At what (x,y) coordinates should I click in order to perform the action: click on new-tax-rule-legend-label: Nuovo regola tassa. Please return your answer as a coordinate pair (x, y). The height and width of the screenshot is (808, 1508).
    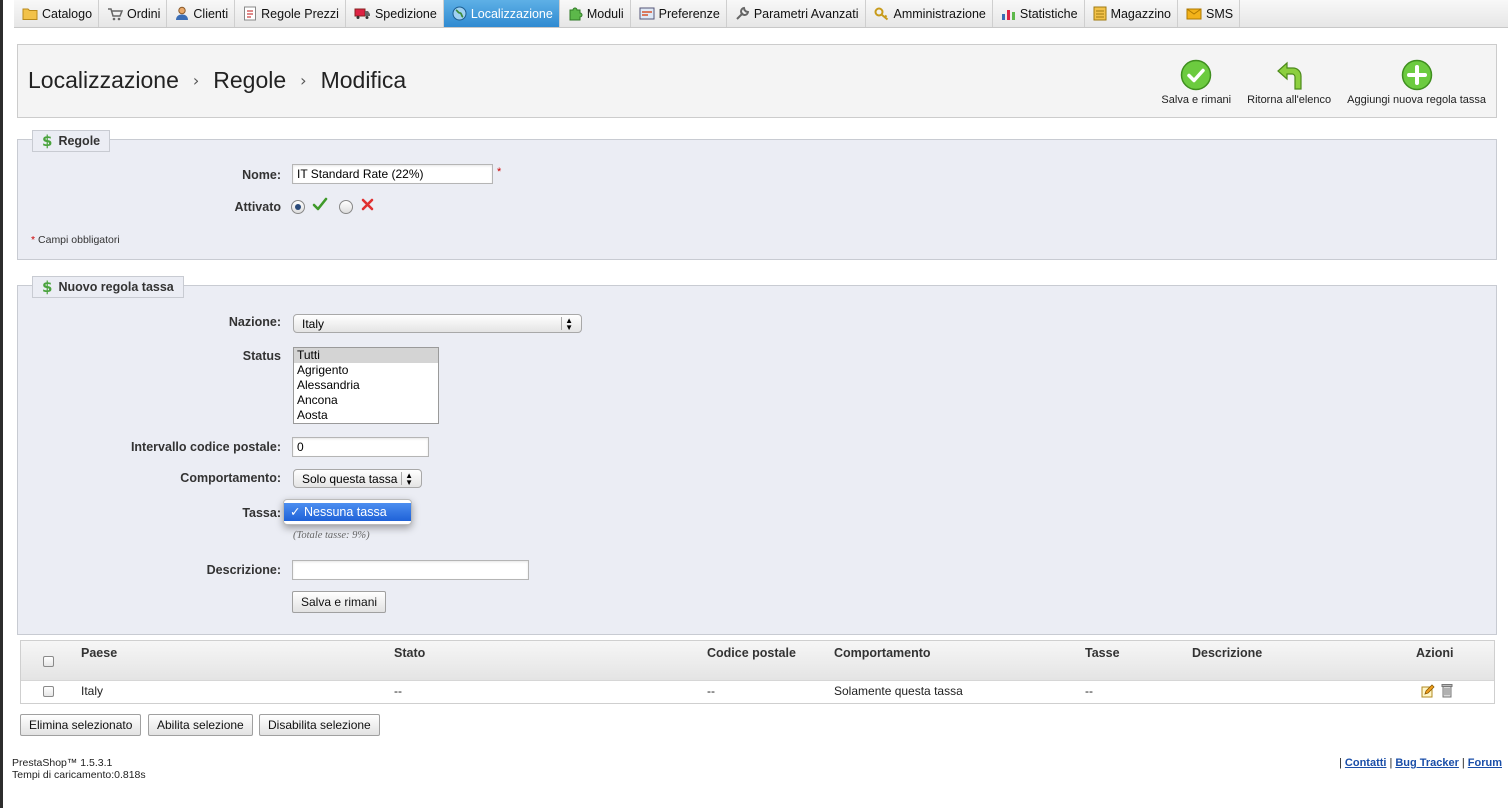
    Looking at the image, I should click on (116, 287).